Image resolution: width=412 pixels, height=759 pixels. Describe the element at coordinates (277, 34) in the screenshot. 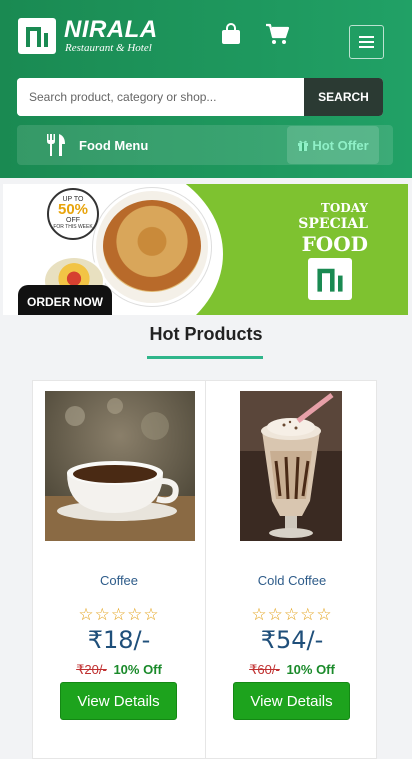

I see `cart-icon` at that location.